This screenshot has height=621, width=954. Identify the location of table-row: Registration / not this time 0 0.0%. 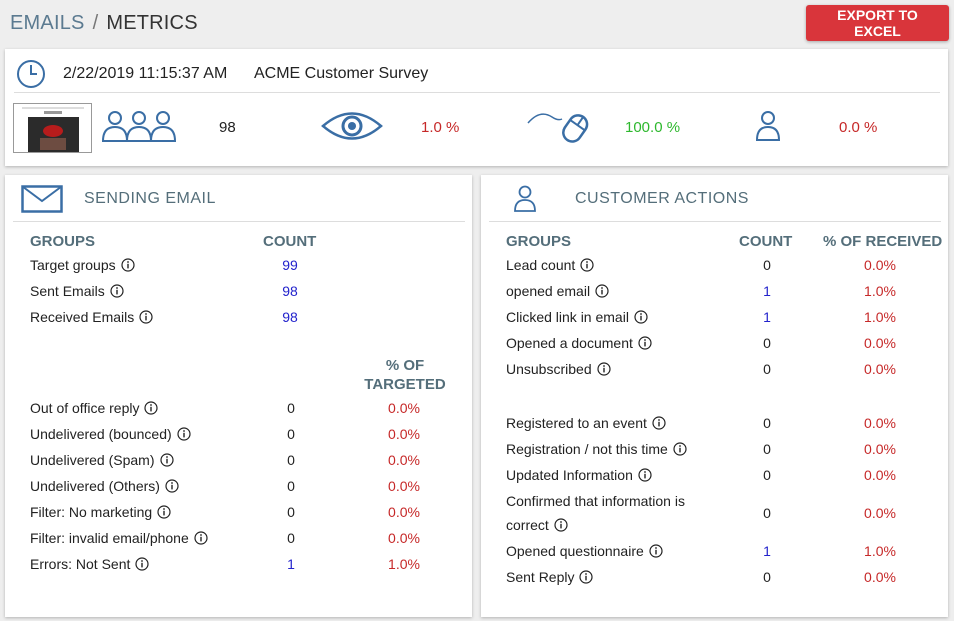
(714, 450).